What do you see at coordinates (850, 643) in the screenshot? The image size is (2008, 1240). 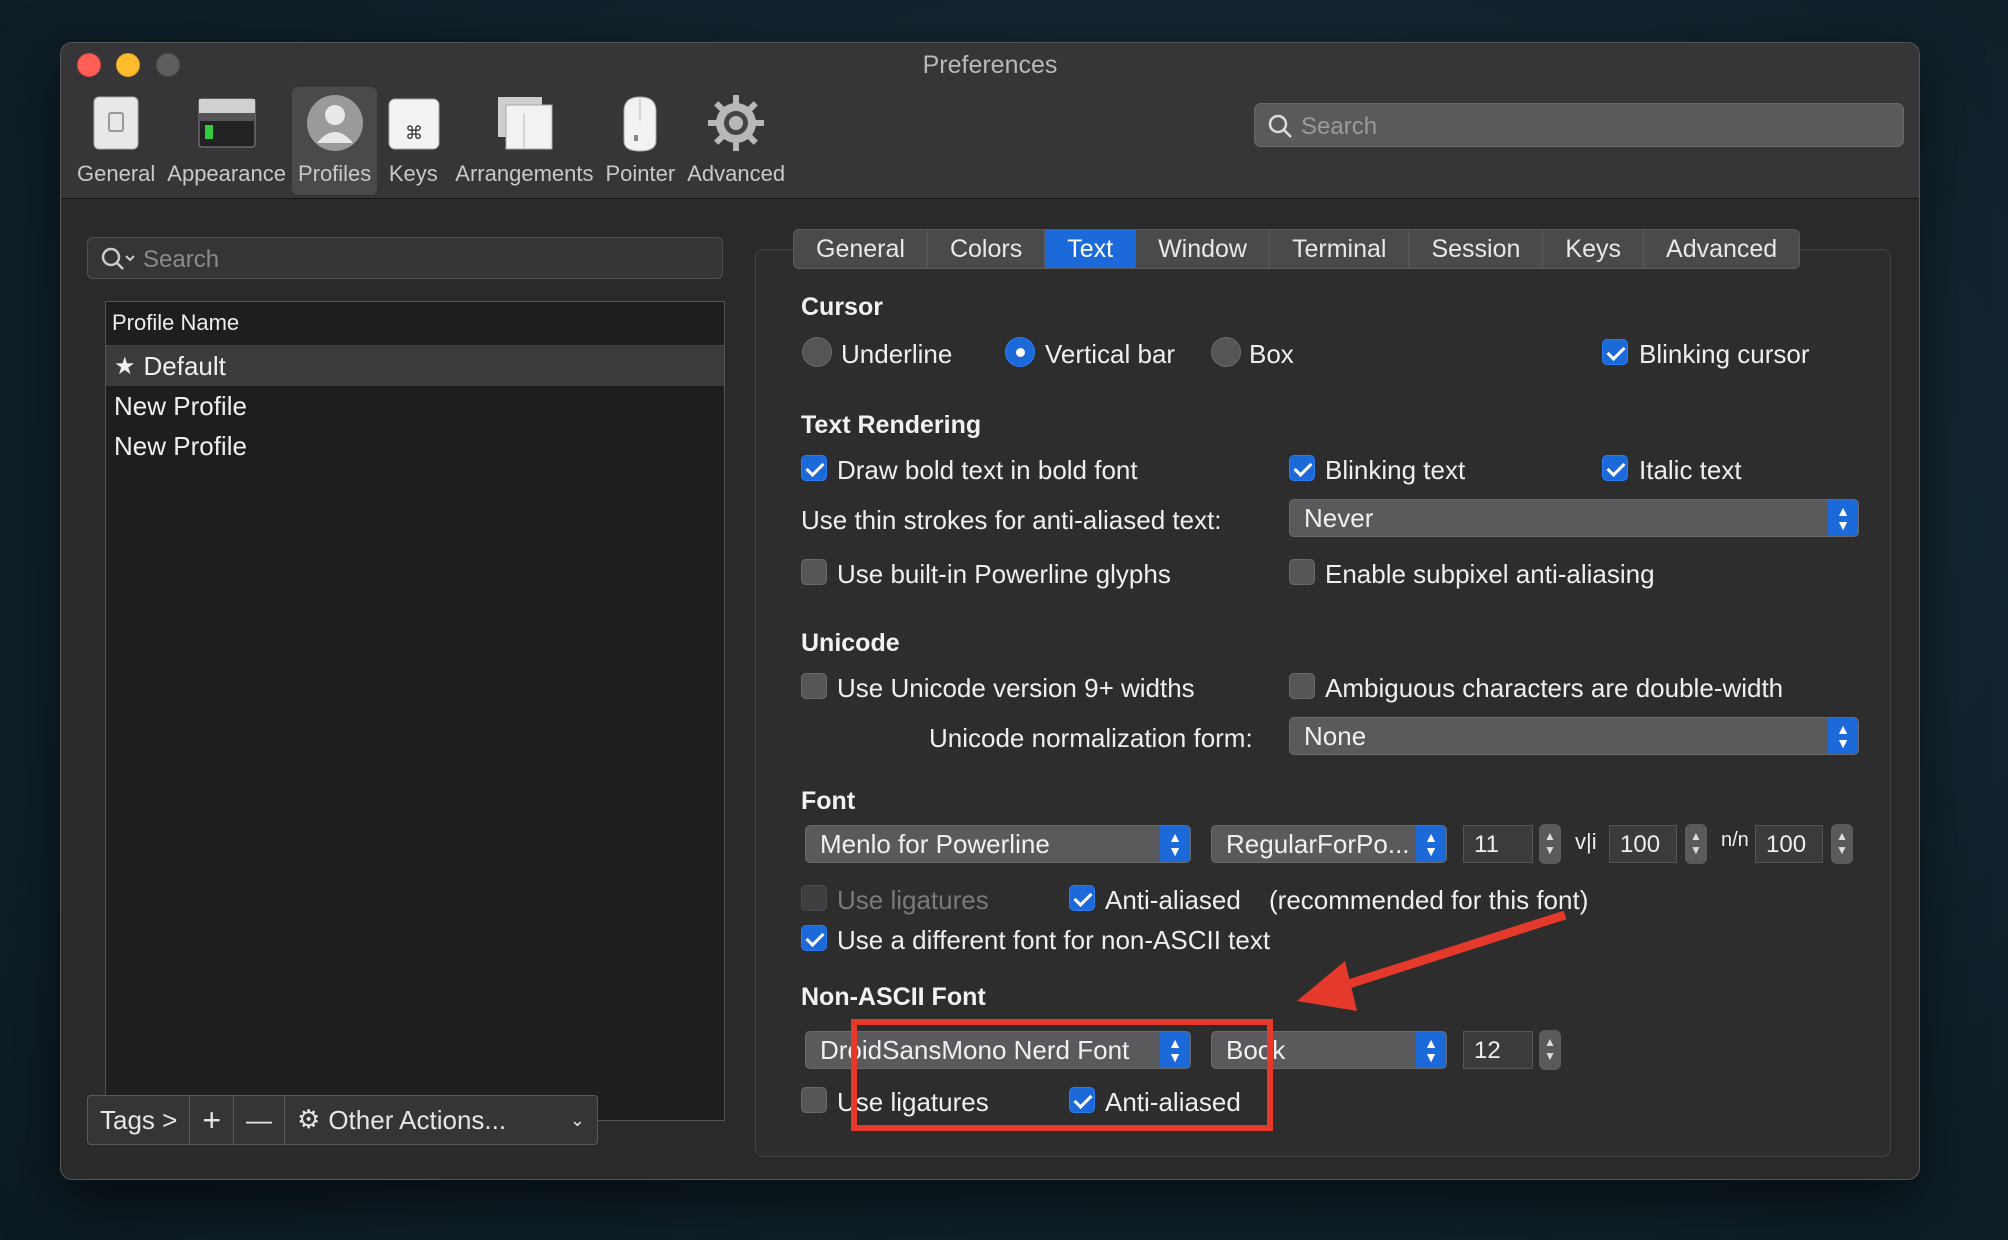 I see `unicode-heading: Unicode` at bounding box center [850, 643].